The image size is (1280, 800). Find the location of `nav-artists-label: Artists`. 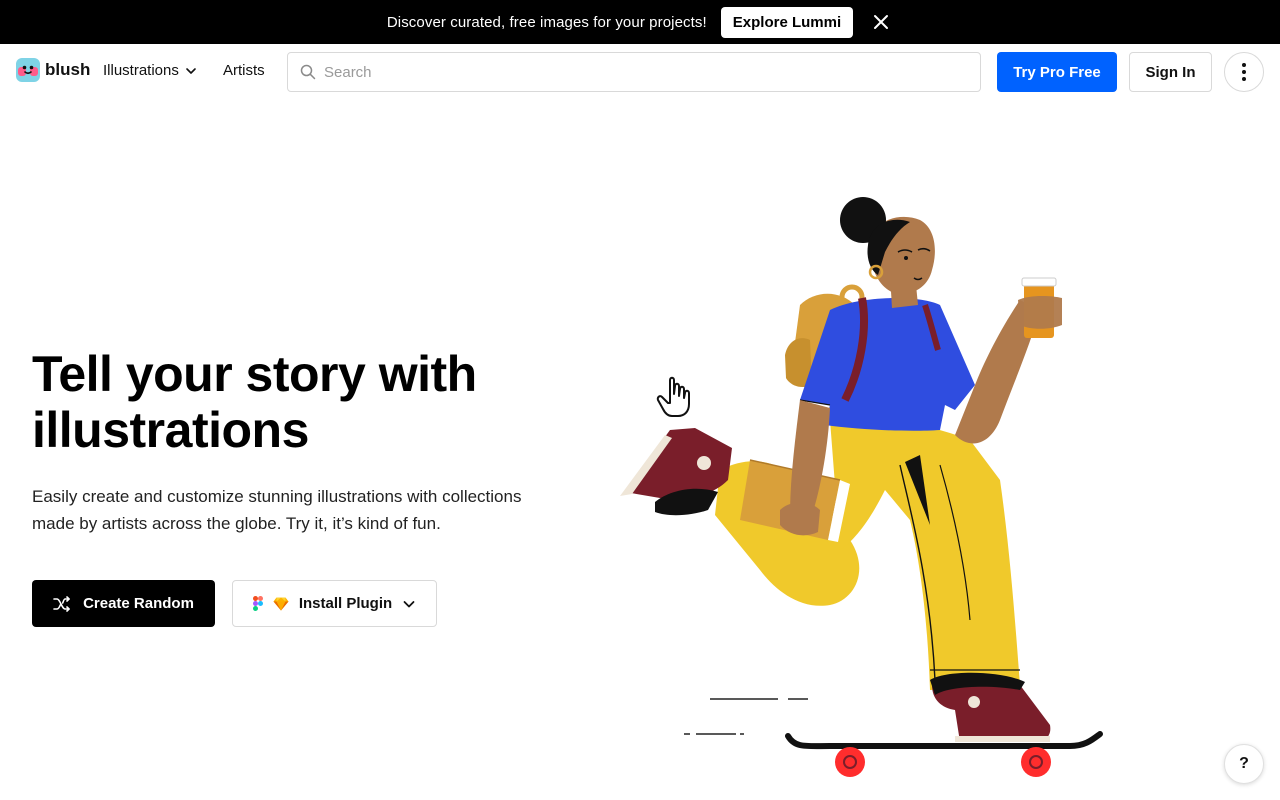

nav-artists-label: Artists is located at coordinates (244, 70).